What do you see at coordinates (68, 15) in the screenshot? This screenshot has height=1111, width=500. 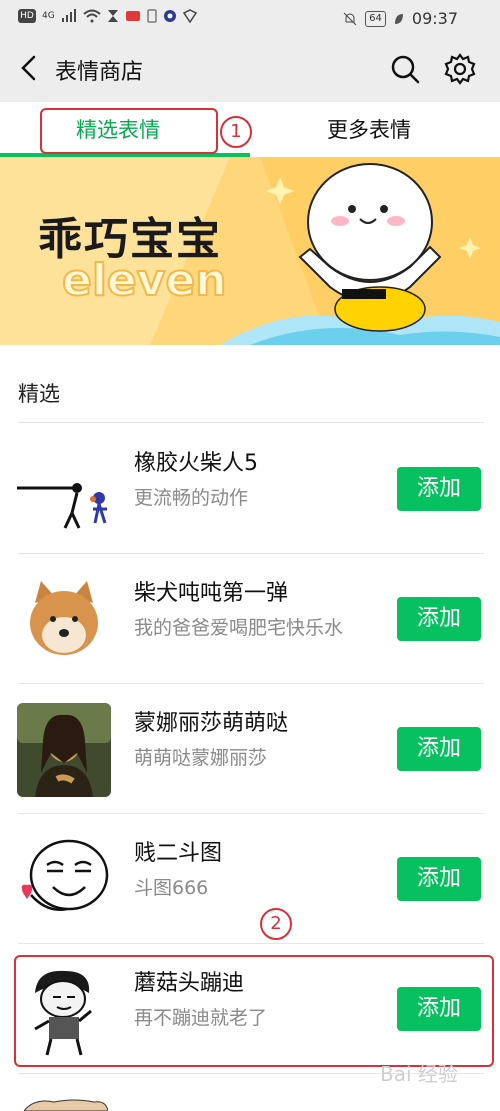 I see `signal-icon` at bounding box center [68, 15].